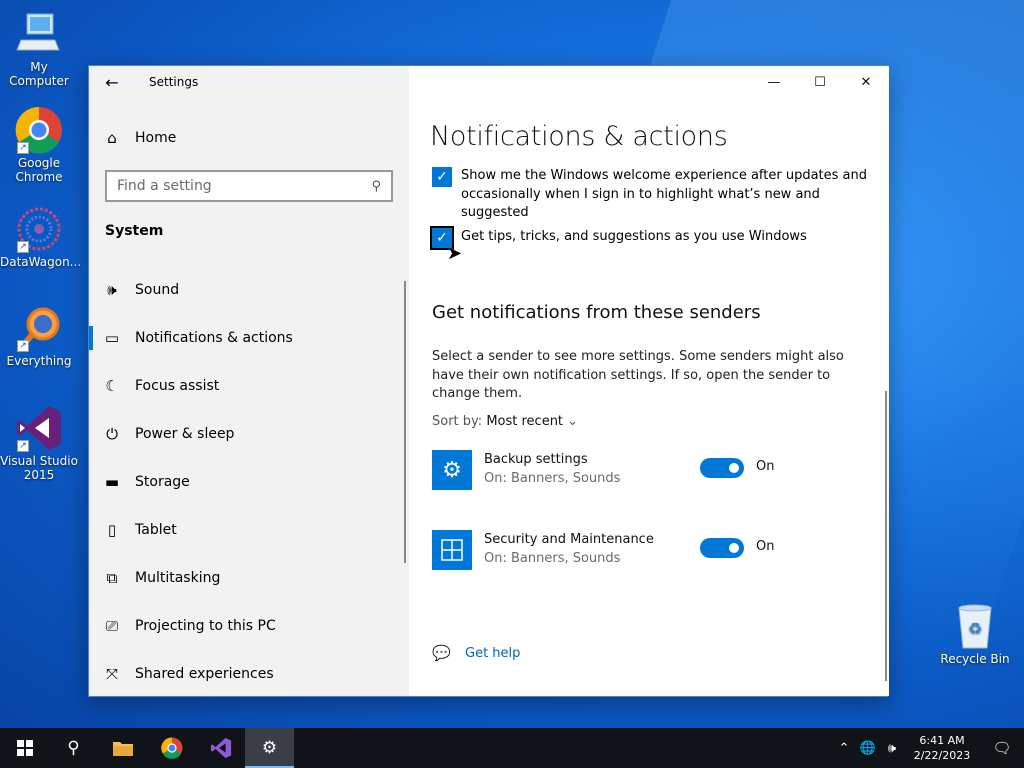 This screenshot has width=1024, height=768. What do you see at coordinates (39, 336) in the screenshot?
I see `desktop-icon-everything: ↗ Everything` at bounding box center [39, 336].